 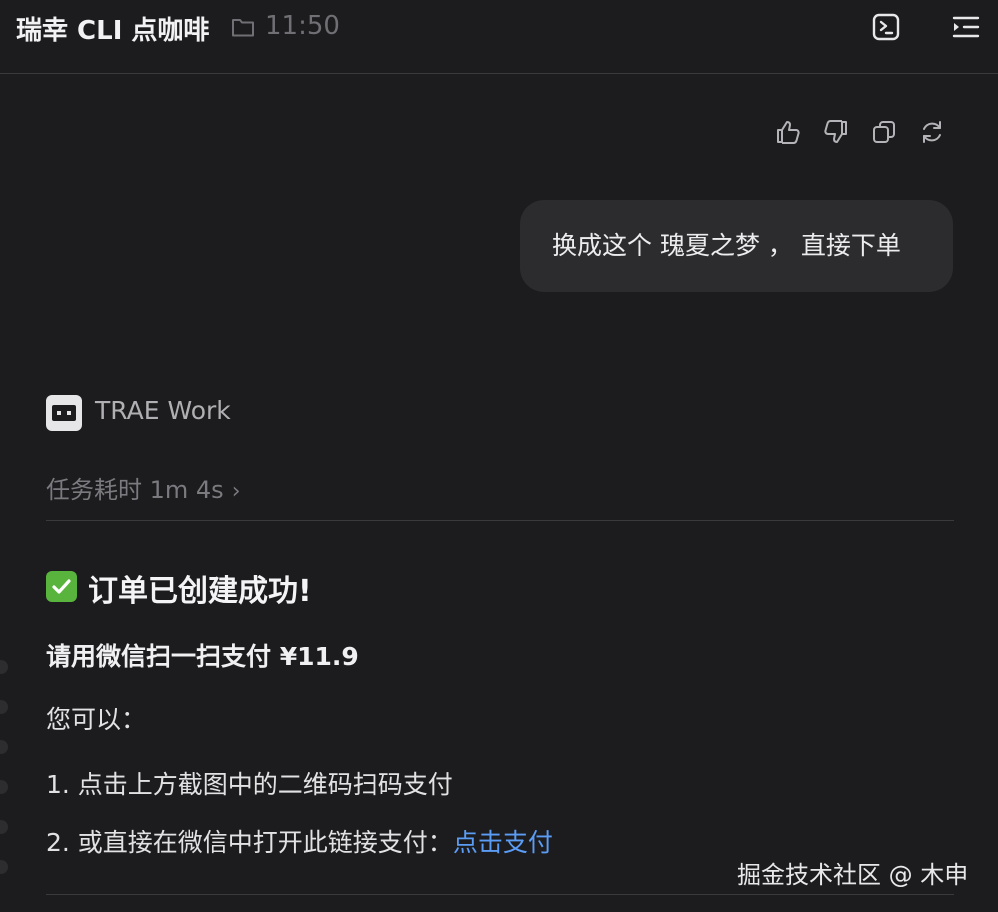 What do you see at coordinates (64, 413) in the screenshot?
I see `trae-logo-icon` at bounding box center [64, 413].